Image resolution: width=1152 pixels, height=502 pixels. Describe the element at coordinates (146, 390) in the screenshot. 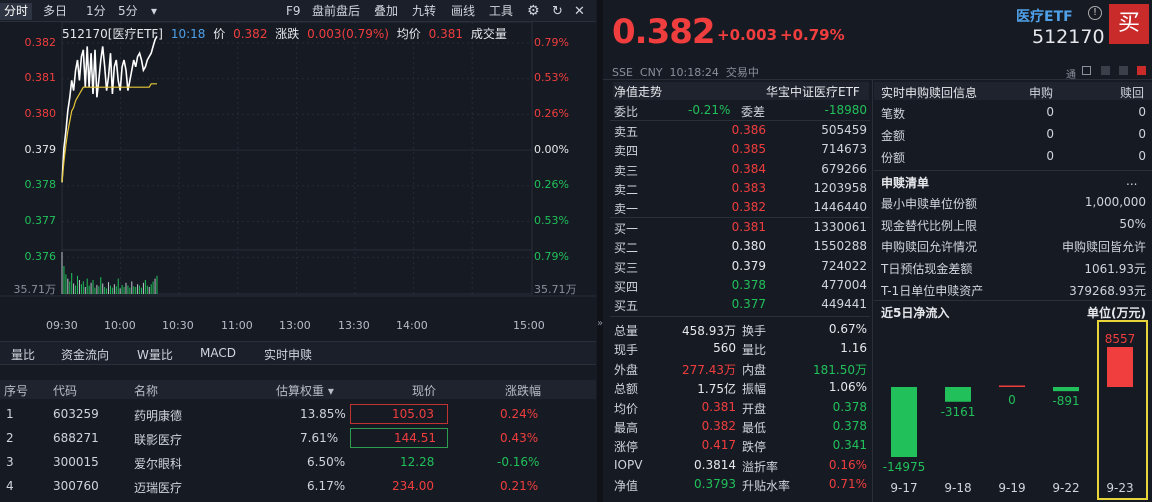

I see `col-name: 名称` at that location.